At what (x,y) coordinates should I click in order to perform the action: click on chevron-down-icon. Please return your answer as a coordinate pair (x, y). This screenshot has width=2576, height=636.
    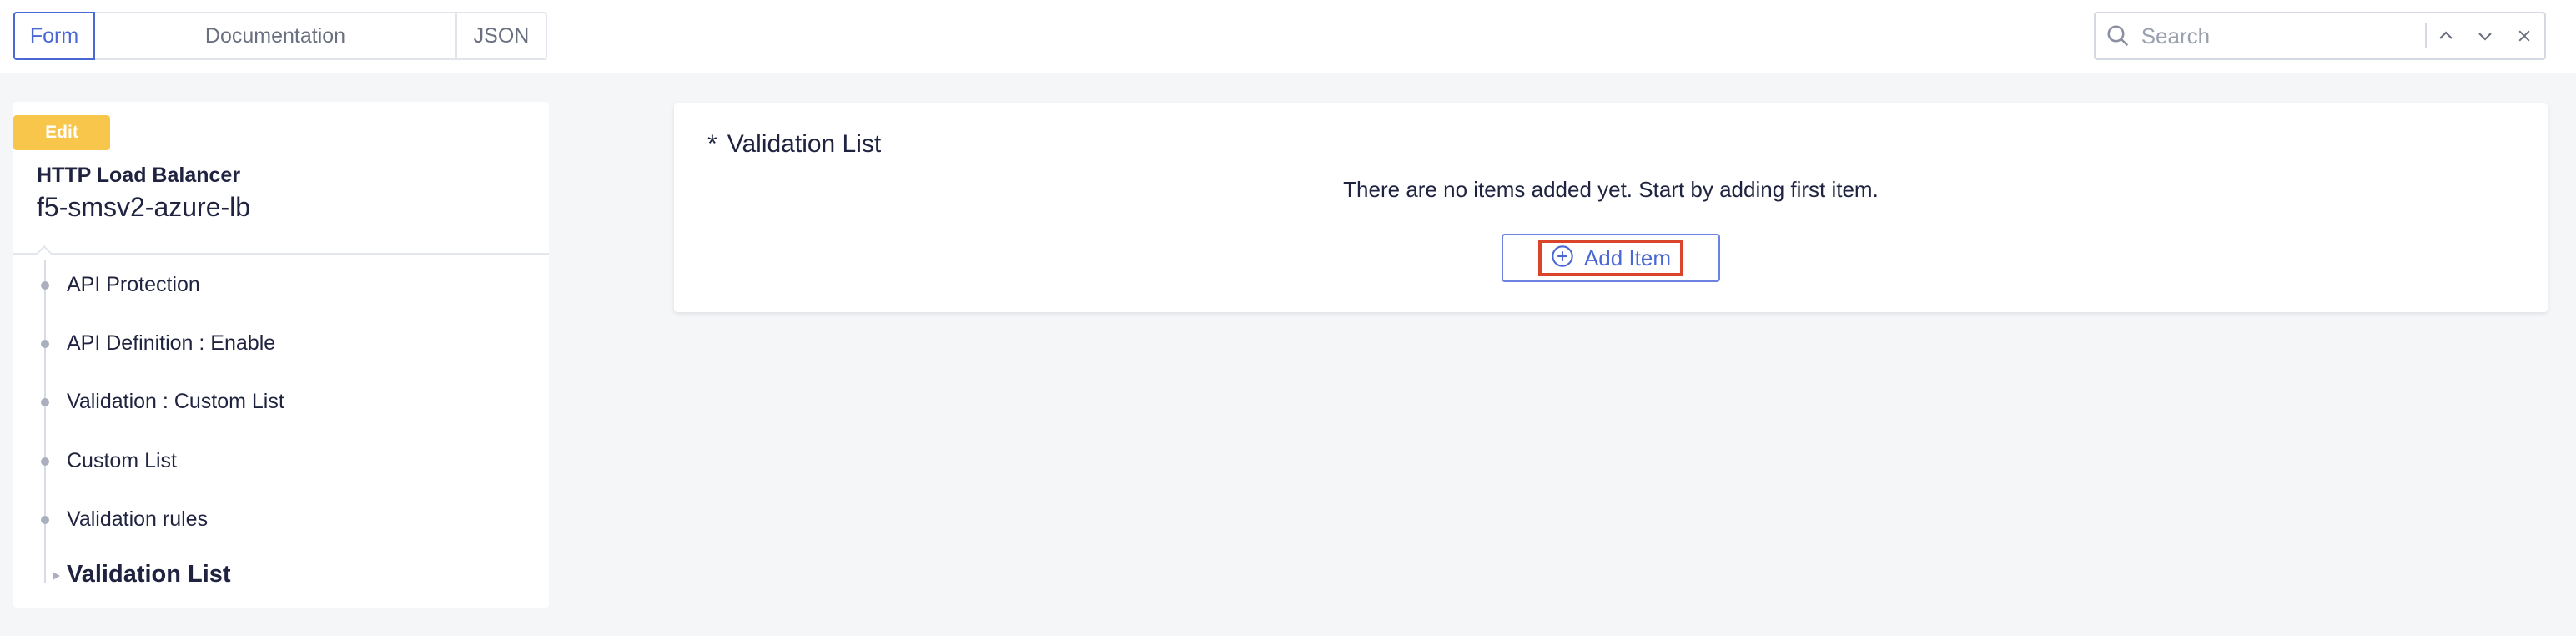
    Looking at the image, I should click on (2485, 35).